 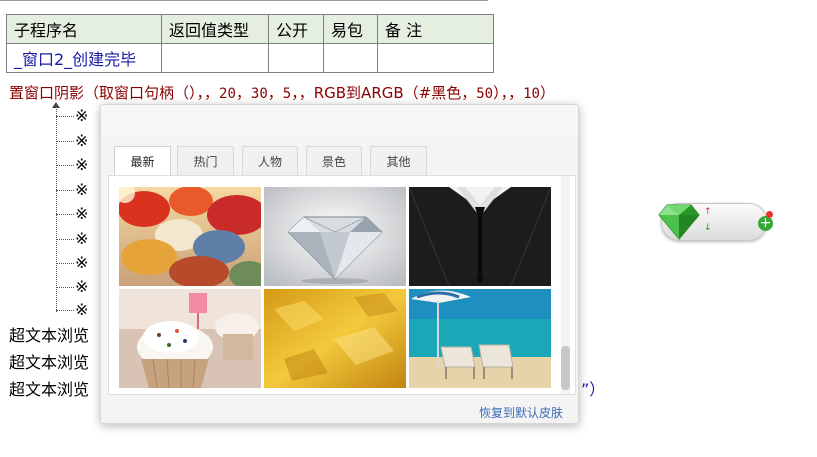 I want to click on code-line-tail: ”）, so click(x=593, y=389).